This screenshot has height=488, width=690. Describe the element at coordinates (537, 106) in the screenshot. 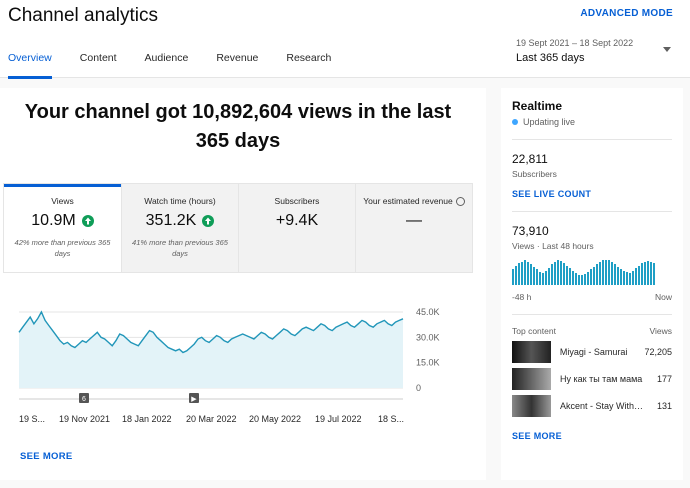

I see `realtime-title: Realtime` at that location.